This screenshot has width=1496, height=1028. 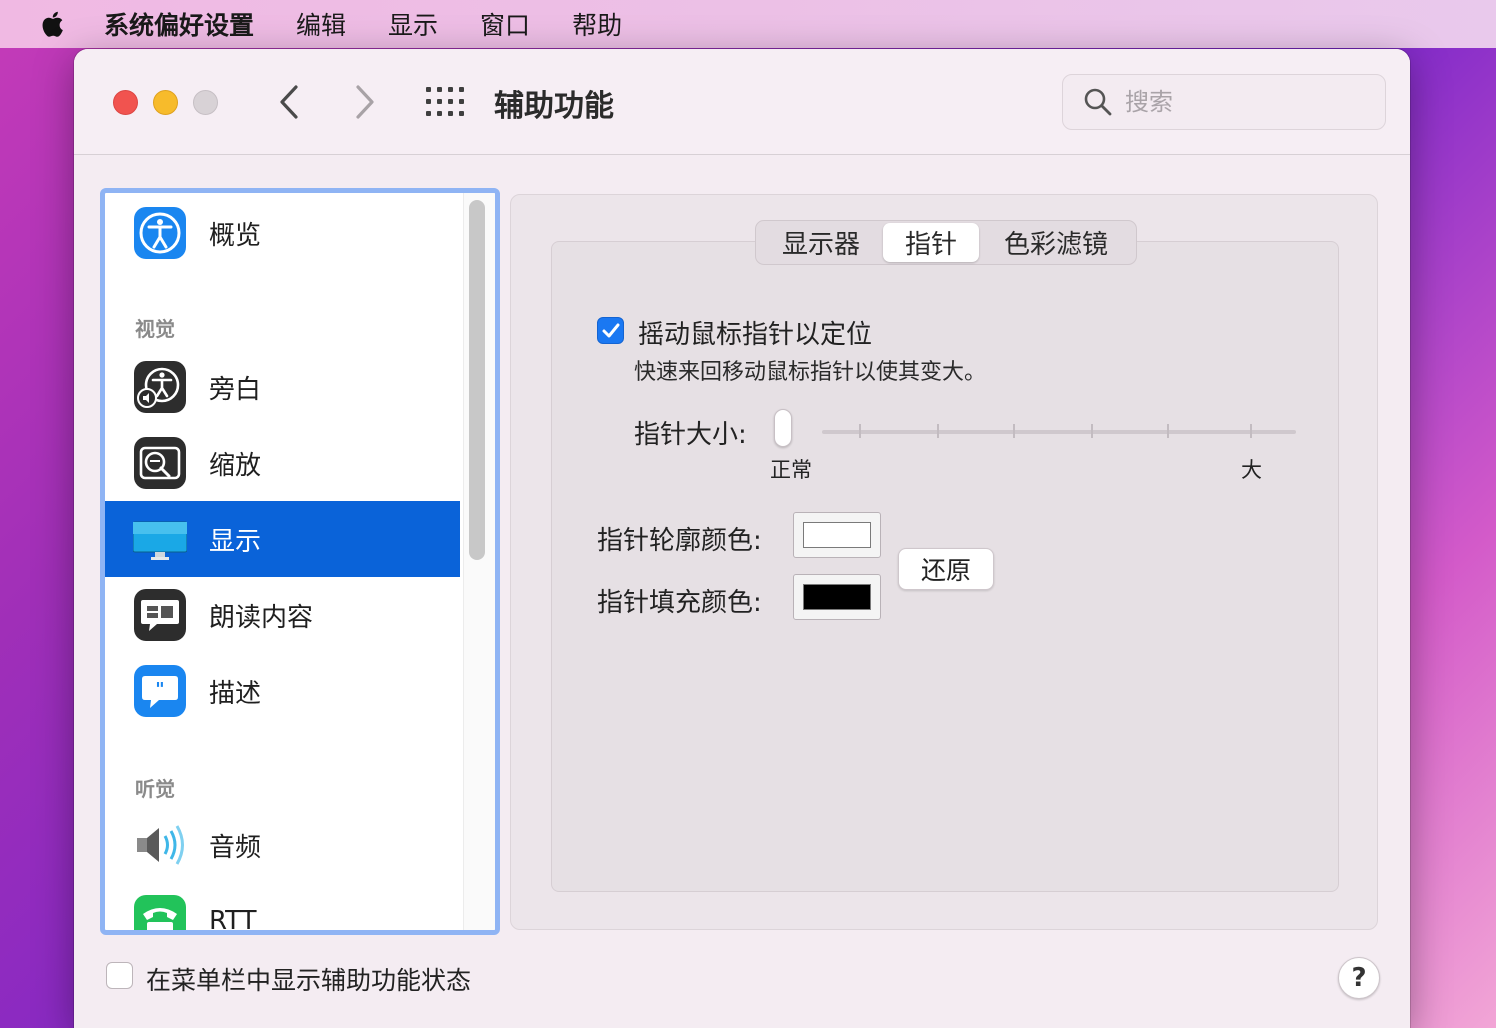 What do you see at coordinates (1245, 102) in the screenshot?
I see `search-input` at bounding box center [1245, 102].